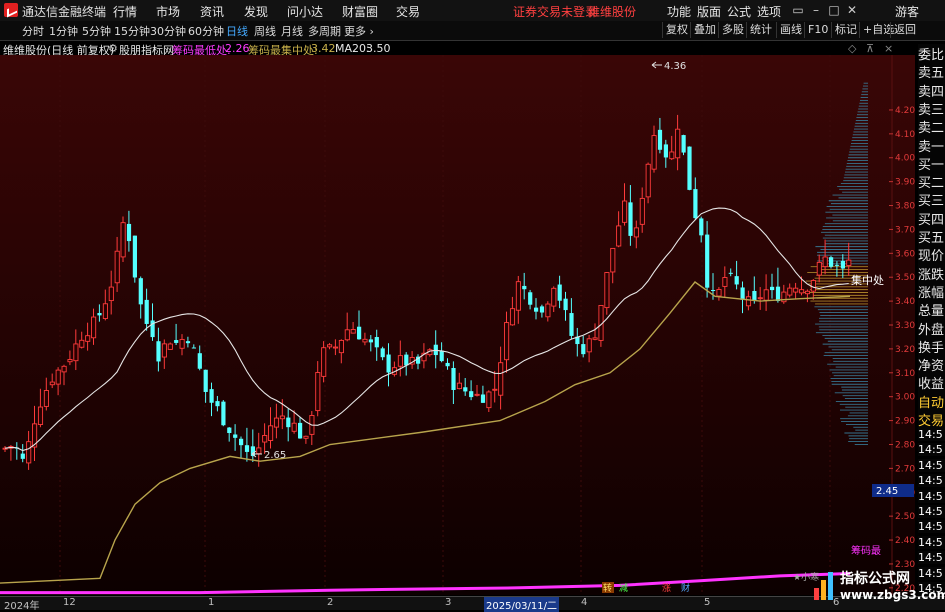  I want to click on menu-banmian: 版面, so click(709, 11).